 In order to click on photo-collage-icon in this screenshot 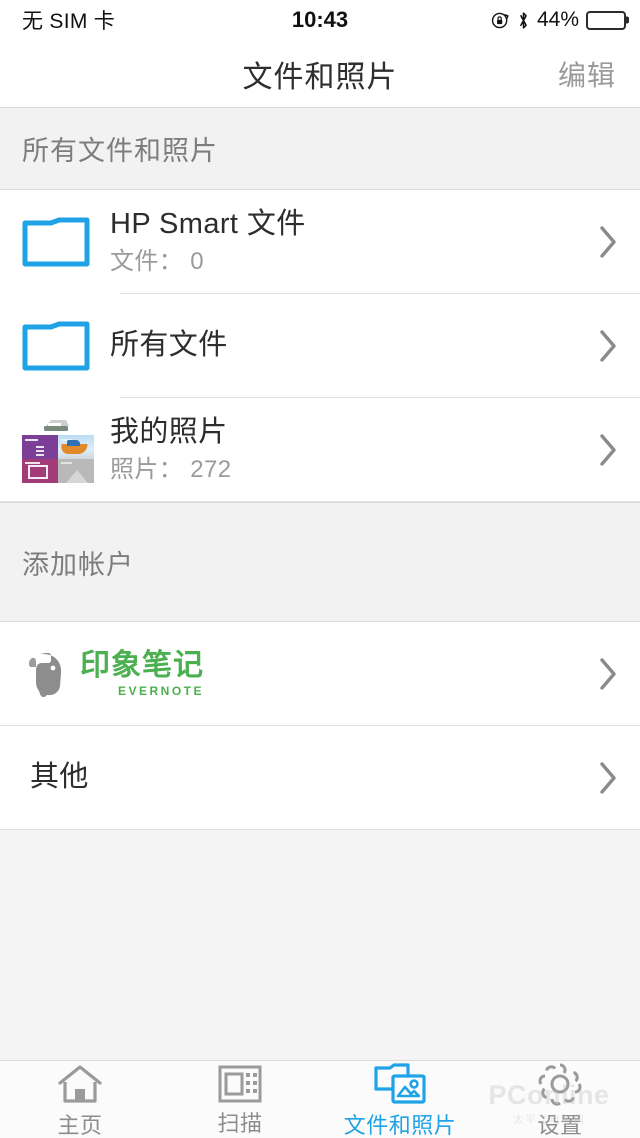, I will do `click(60, 450)`.